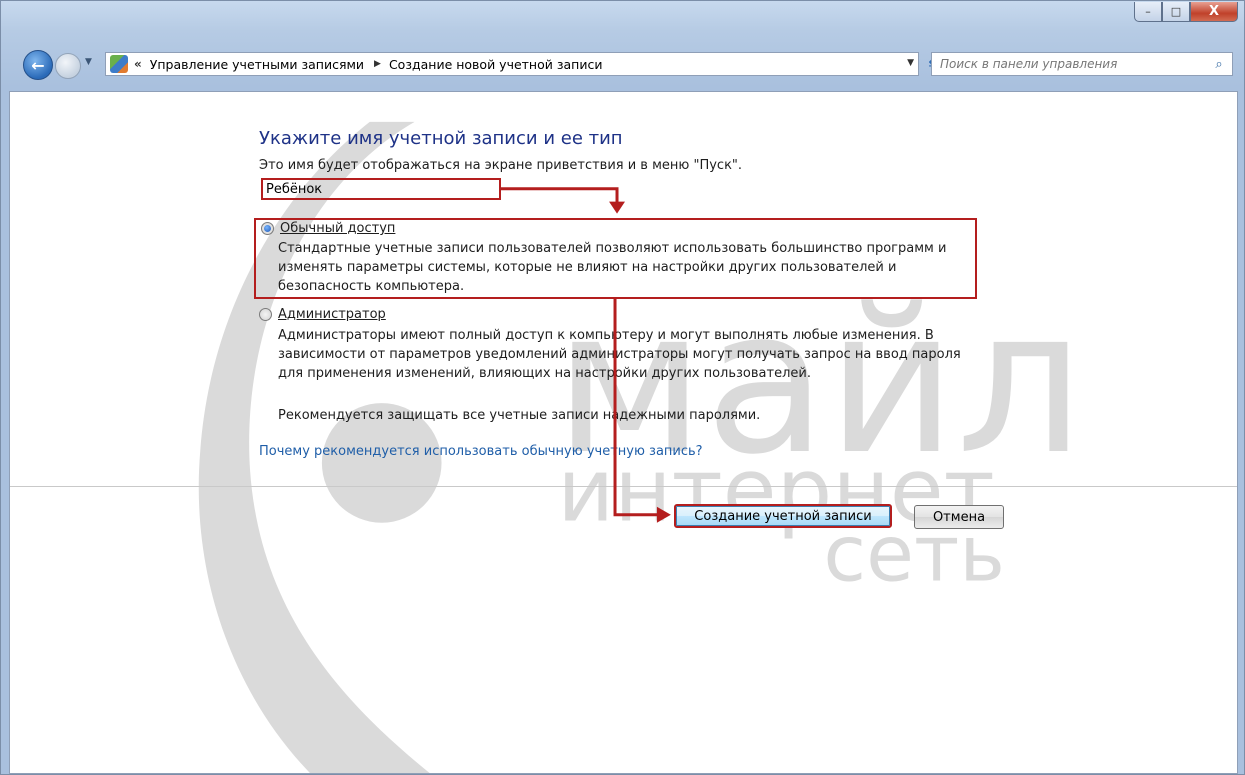  I want to click on recent-pages-dropdown-icon: ▼, so click(88, 62).